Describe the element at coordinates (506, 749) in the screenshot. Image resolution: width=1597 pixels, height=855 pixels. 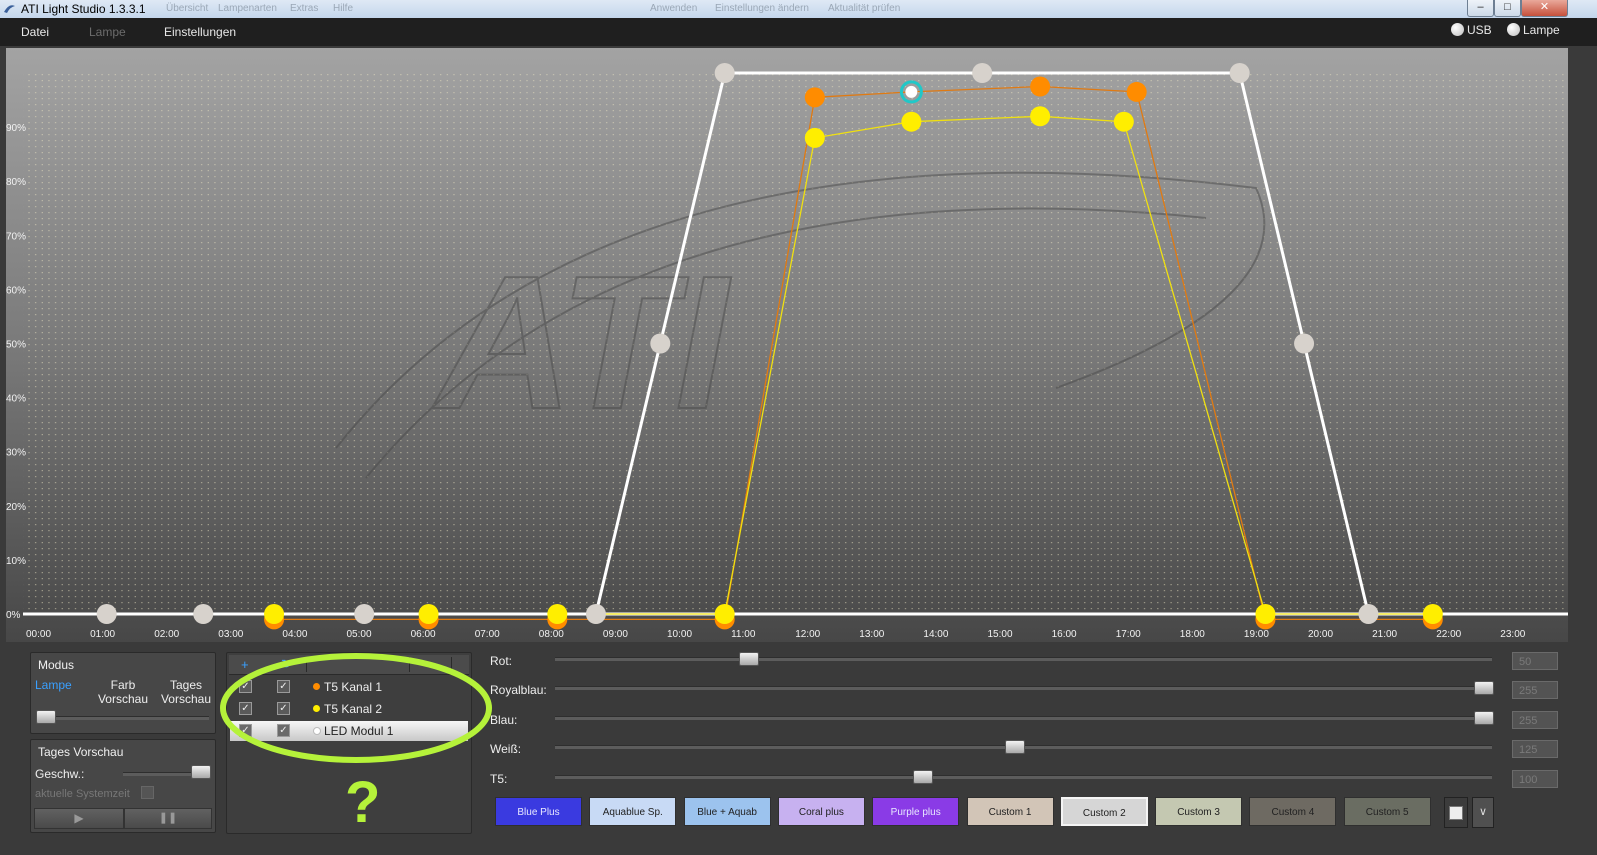
I see `color-slider-label: Weiß:` at that location.